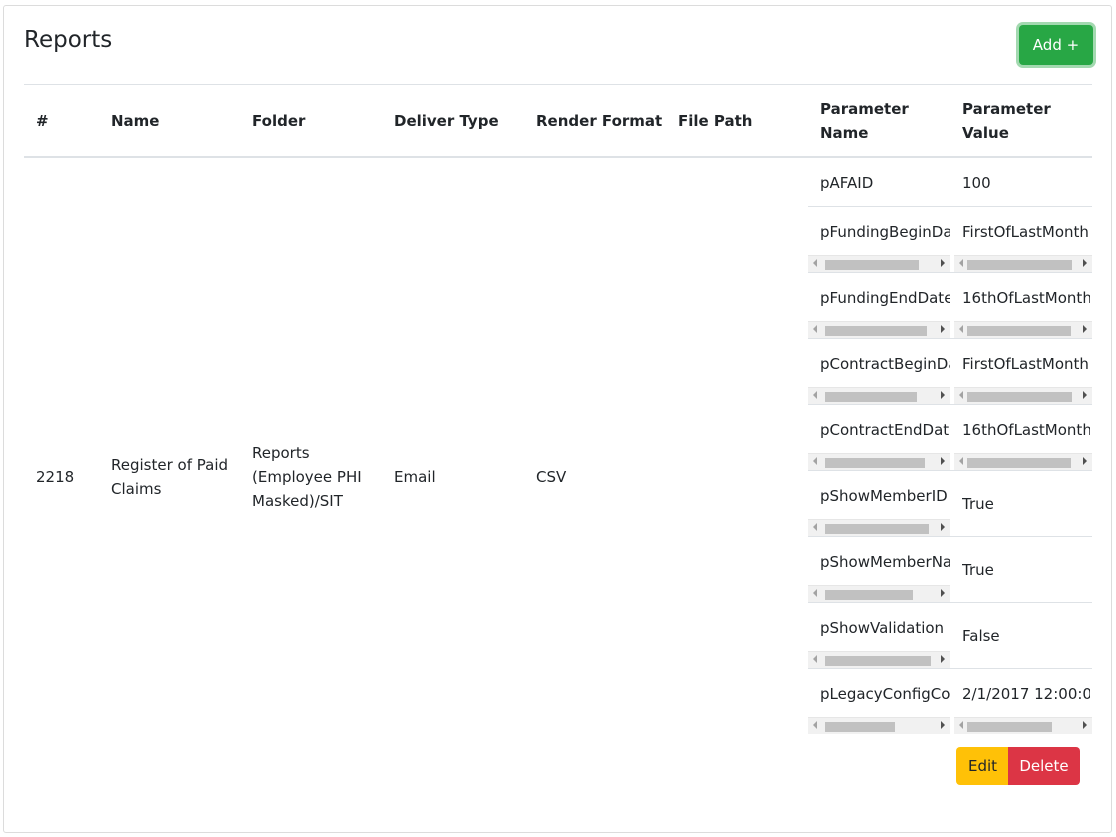 The height and width of the screenshot is (837, 1116). What do you see at coordinates (864, 109) in the screenshot?
I see `header-parameter-name-line1: Parameter` at bounding box center [864, 109].